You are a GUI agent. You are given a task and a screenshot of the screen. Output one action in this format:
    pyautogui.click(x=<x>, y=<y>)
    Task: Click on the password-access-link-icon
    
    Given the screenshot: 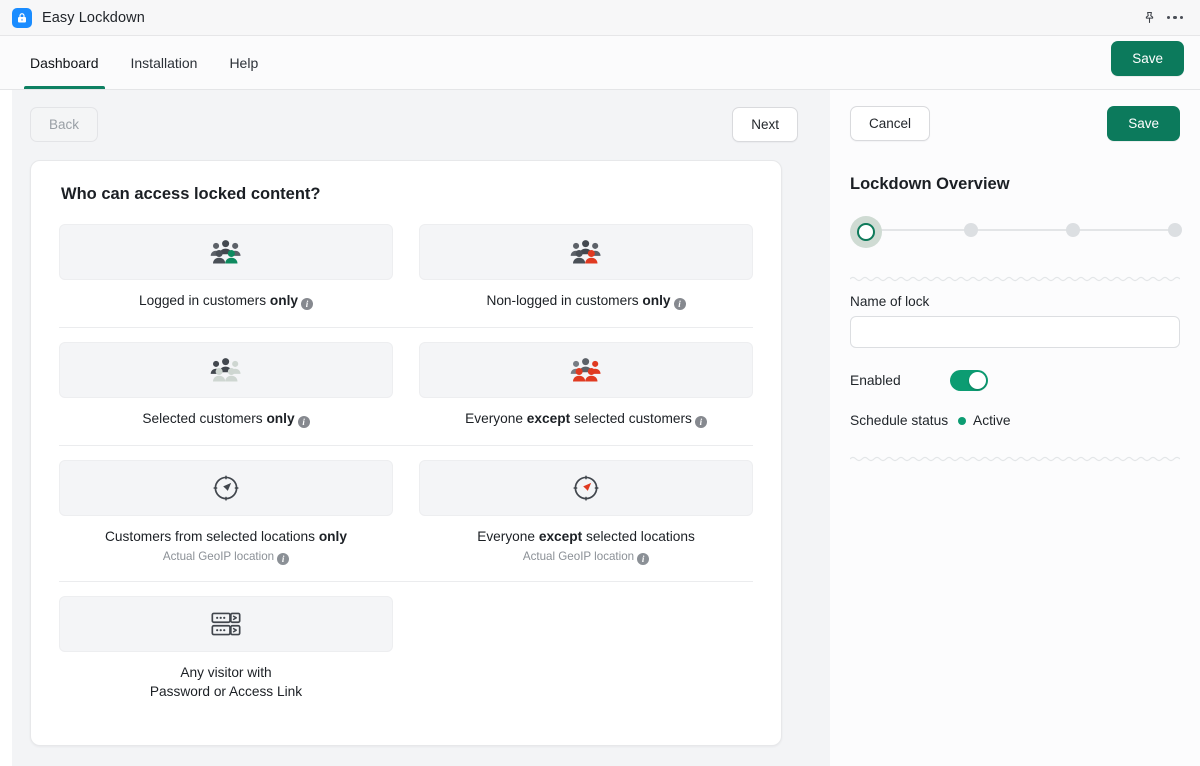 What is the action you would take?
    pyautogui.click(x=226, y=624)
    